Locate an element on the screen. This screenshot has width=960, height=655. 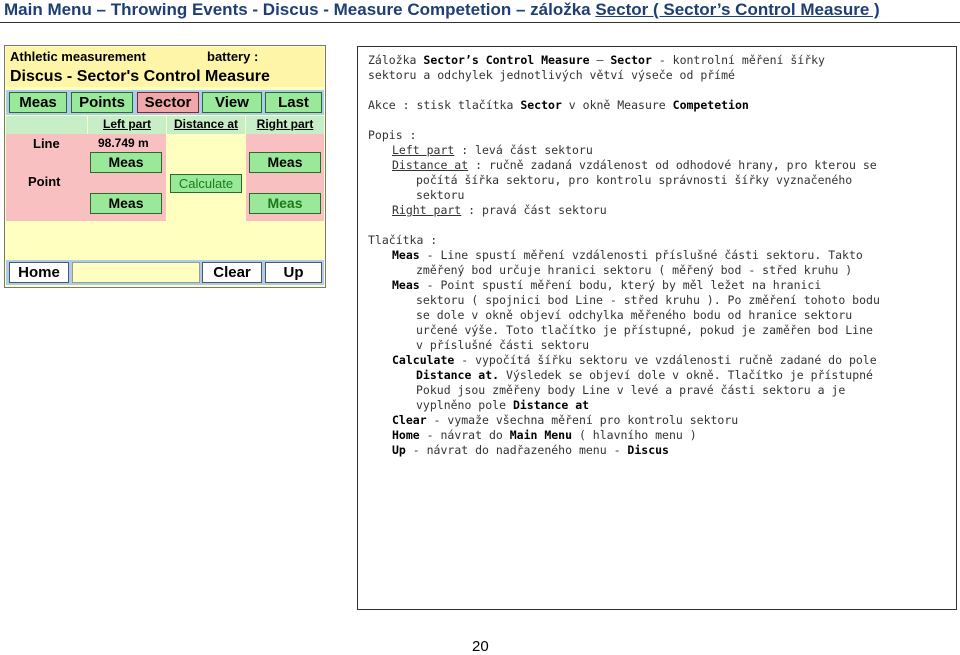
t: vyplněno pole is located at coordinates (464, 405).